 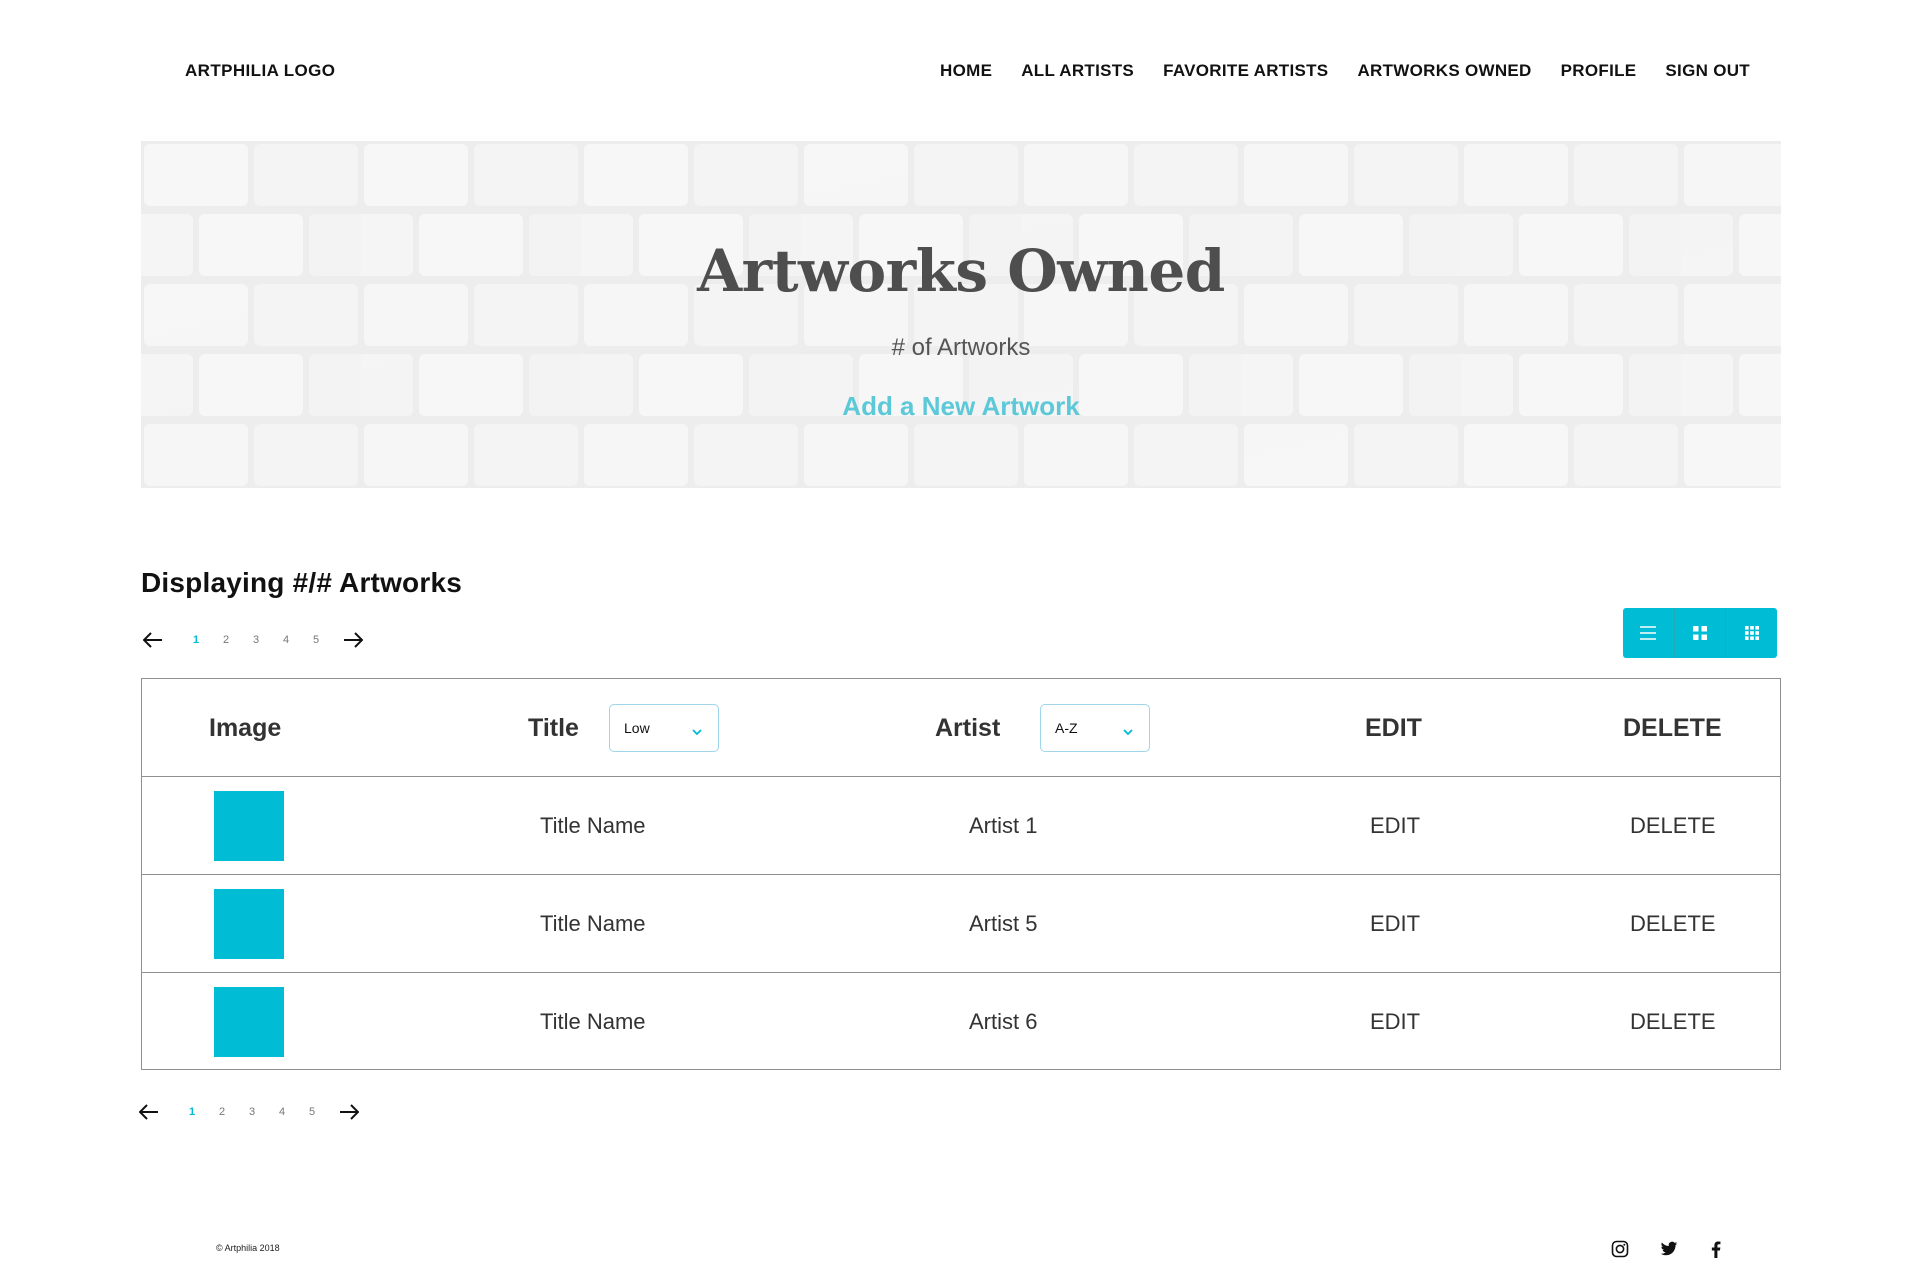 What do you see at coordinates (245, 727) in the screenshot?
I see `column-header-image: Image` at bounding box center [245, 727].